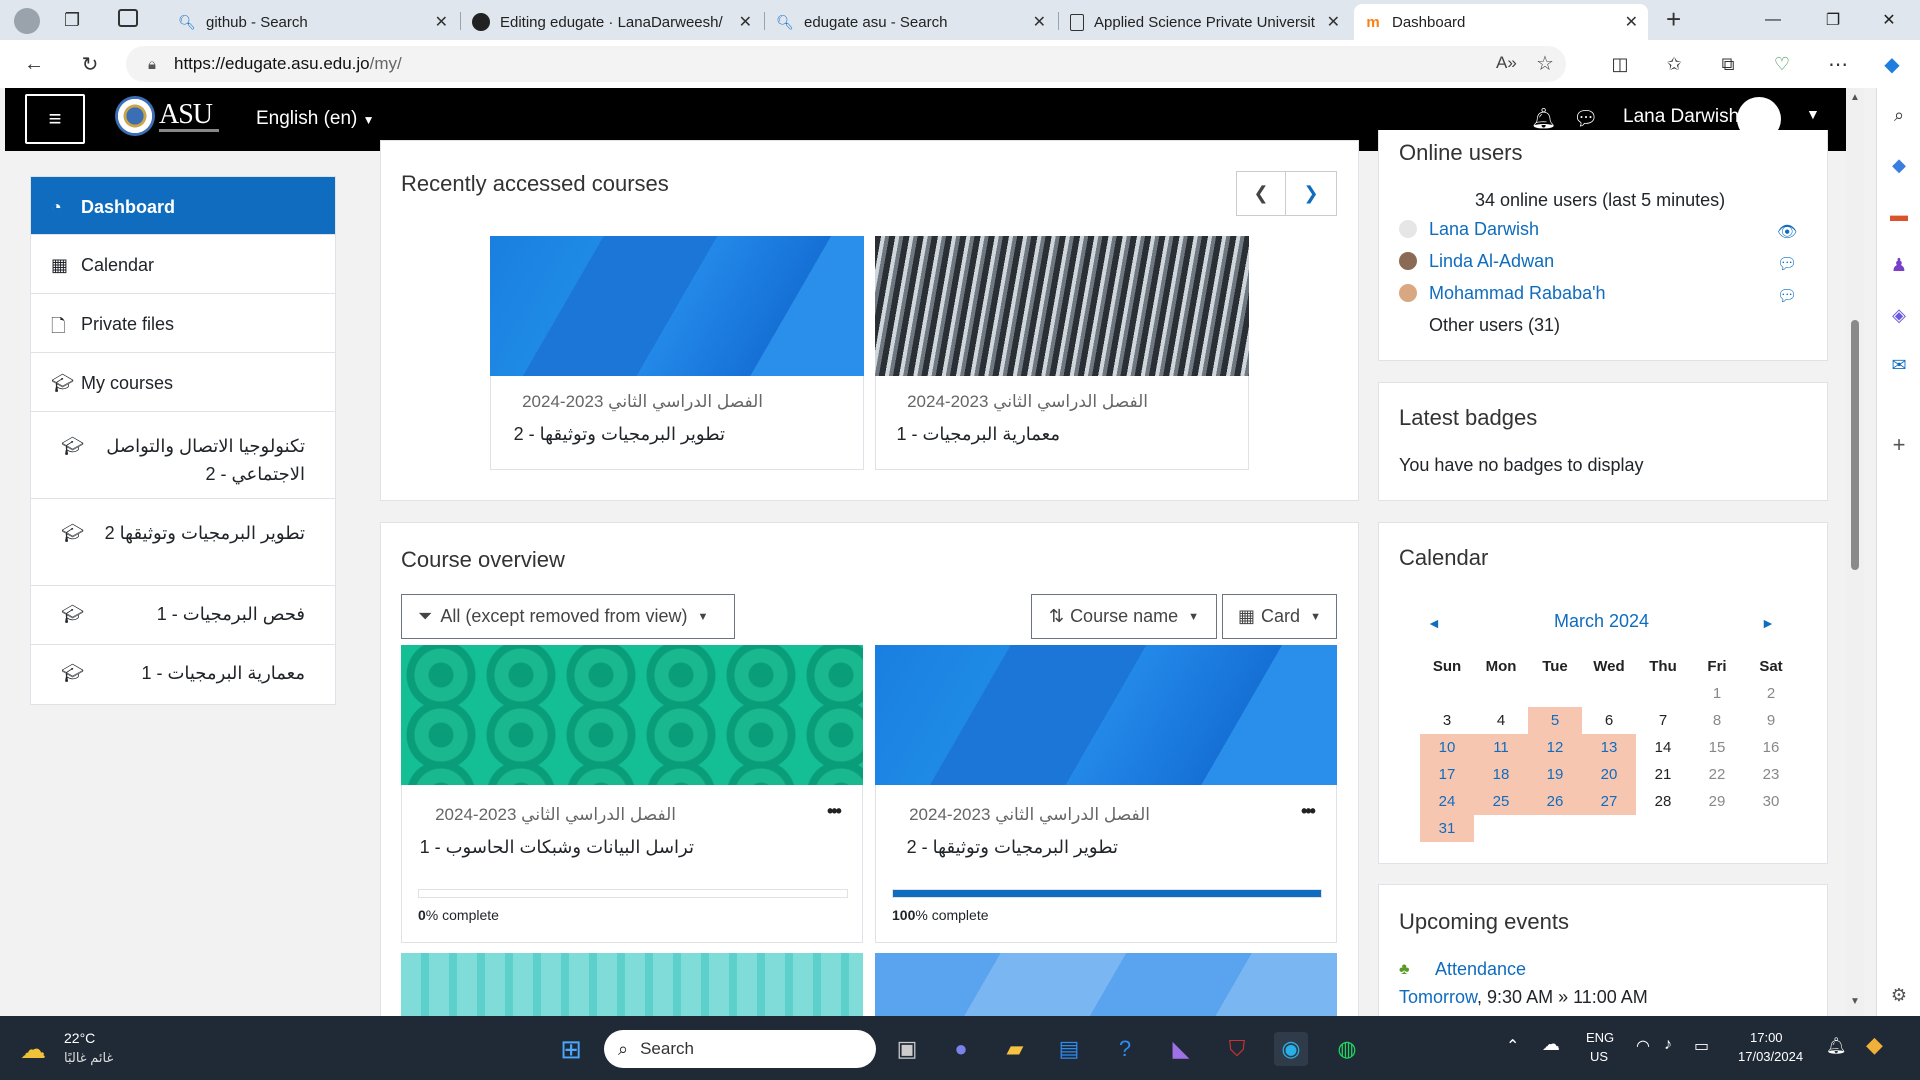 This screenshot has height=1080, width=1920. I want to click on mcafee-icon: ⛉, so click(1237, 1049).